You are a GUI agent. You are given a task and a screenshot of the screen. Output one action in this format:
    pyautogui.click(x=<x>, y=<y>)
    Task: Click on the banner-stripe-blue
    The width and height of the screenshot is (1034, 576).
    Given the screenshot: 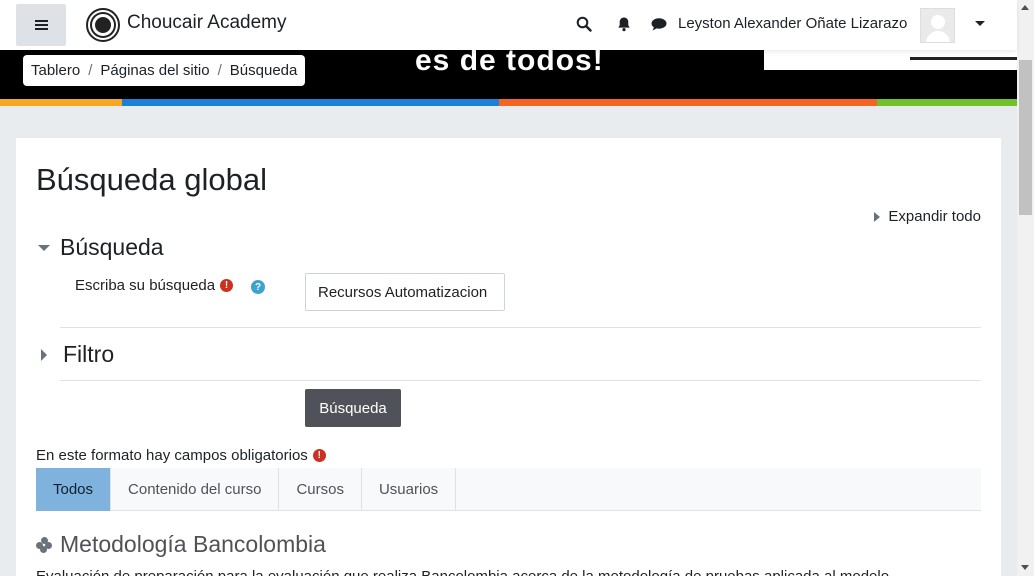 What is the action you would take?
    pyautogui.click(x=310, y=102)
    